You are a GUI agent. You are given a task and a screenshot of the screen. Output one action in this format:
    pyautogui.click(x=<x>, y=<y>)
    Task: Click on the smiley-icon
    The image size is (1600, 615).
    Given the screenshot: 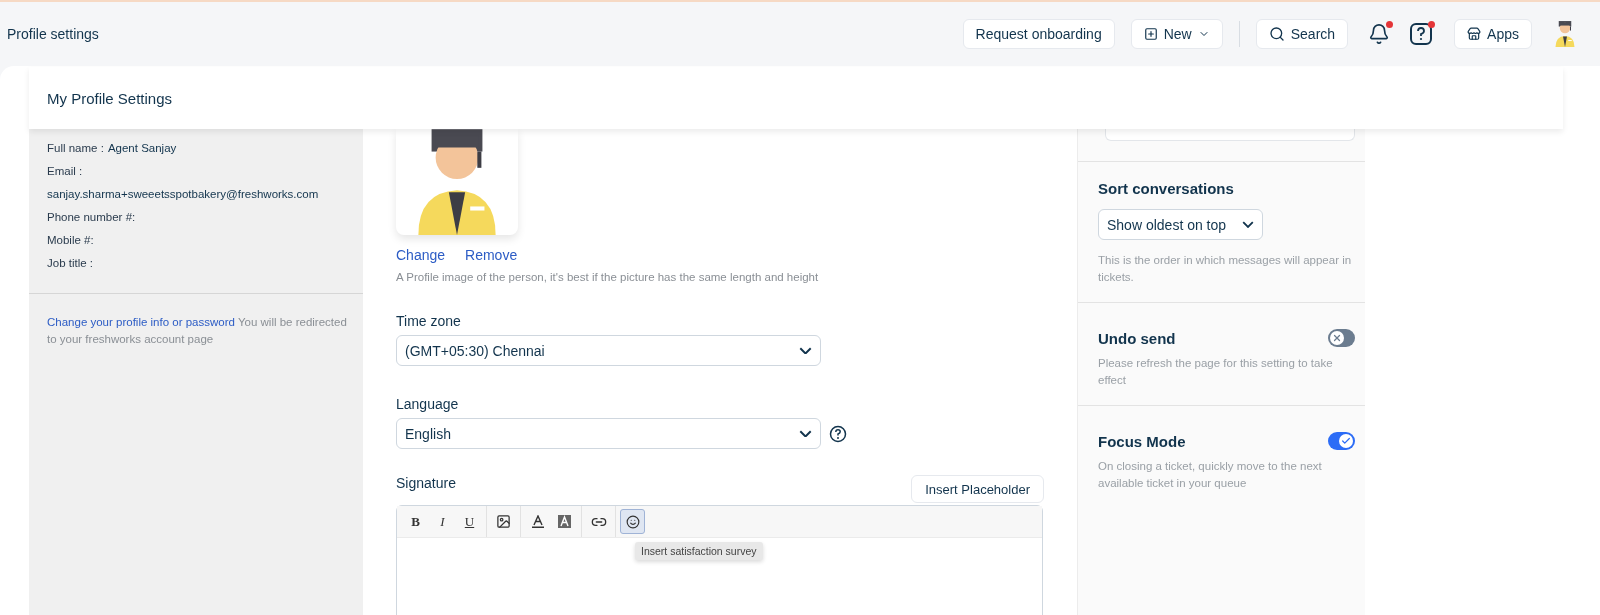 What is the action you would take?
    pyautogui.click(x=632, y=521)
    